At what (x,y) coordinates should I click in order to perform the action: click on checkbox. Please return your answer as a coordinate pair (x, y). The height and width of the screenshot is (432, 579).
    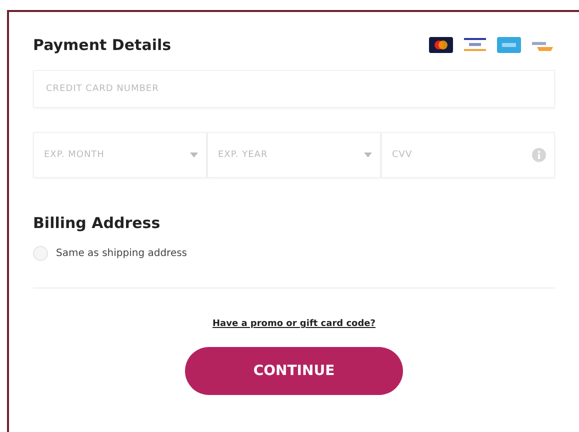
    Looking at the image, I should click on (40, 253).